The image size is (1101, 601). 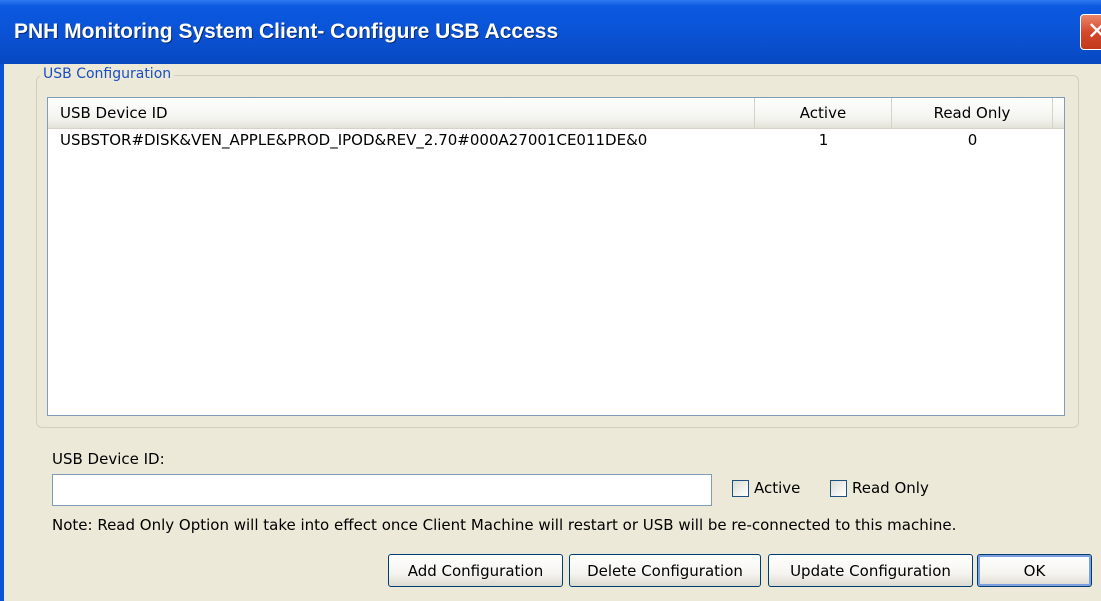 I want to click on group-title: USB Configuration, so click(x=107, y=74).